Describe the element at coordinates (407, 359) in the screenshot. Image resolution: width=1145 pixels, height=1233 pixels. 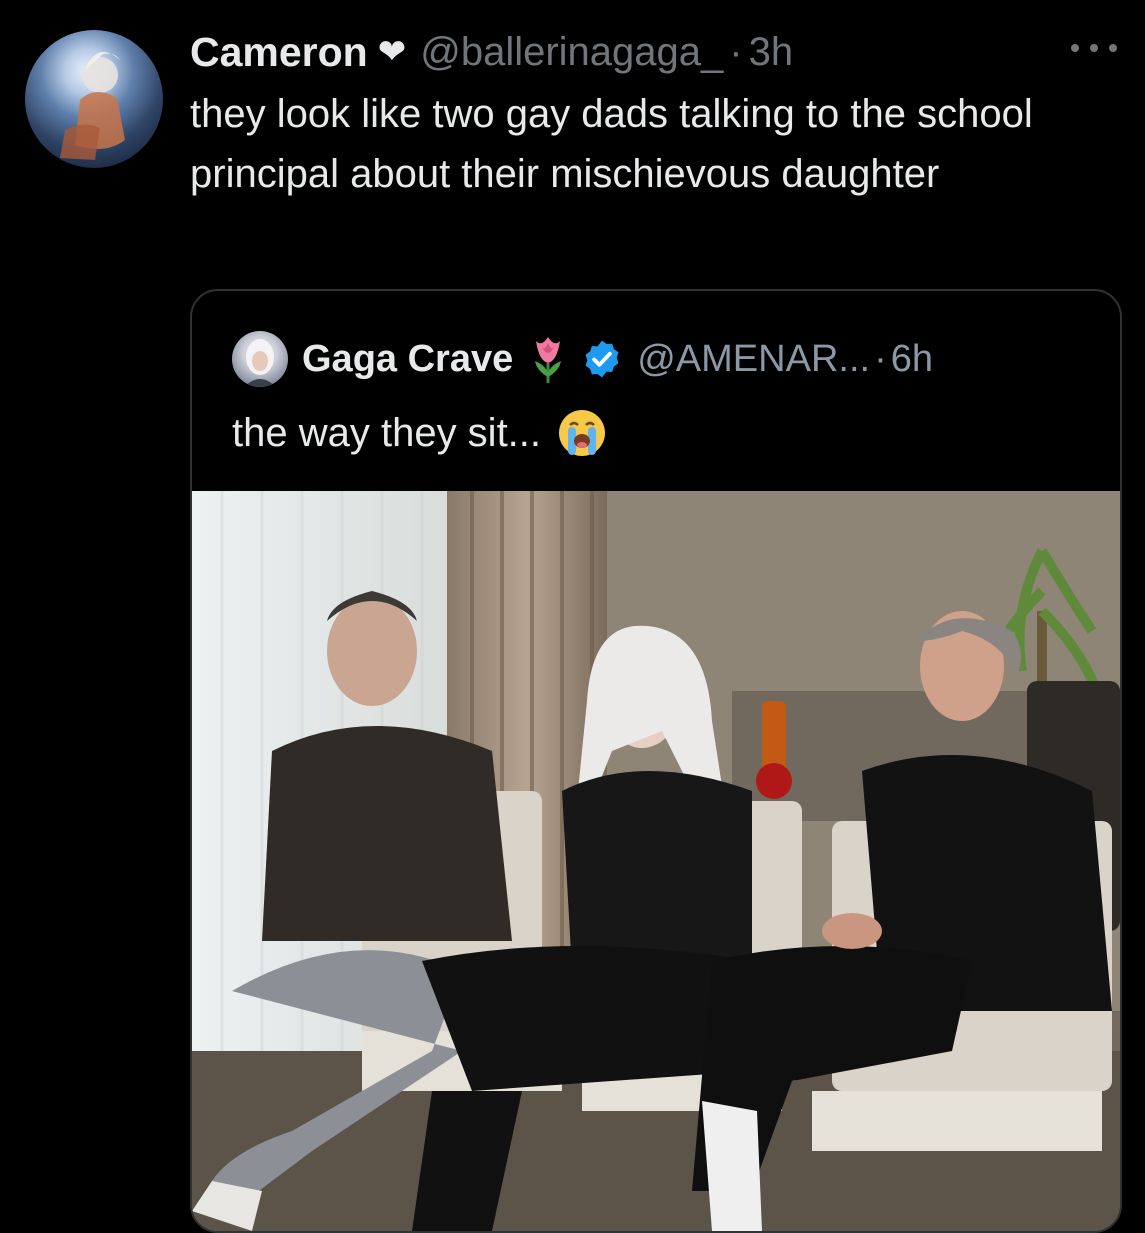
I see `quoted-author-name: Gaga Crave` at that location.